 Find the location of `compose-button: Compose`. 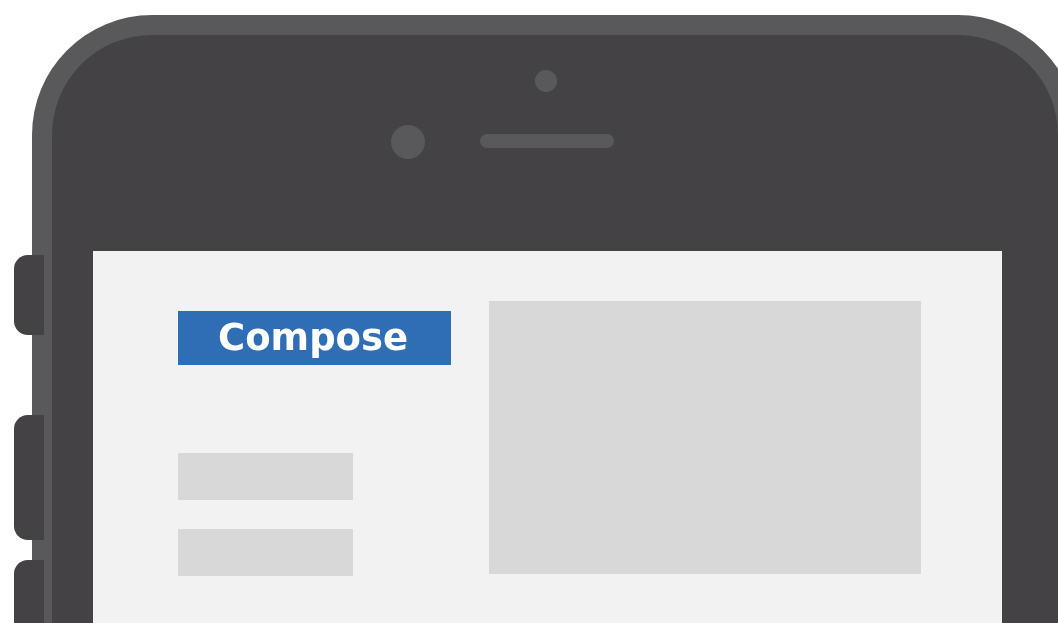

compose-button: Compose is located at coordinates (314, 338).